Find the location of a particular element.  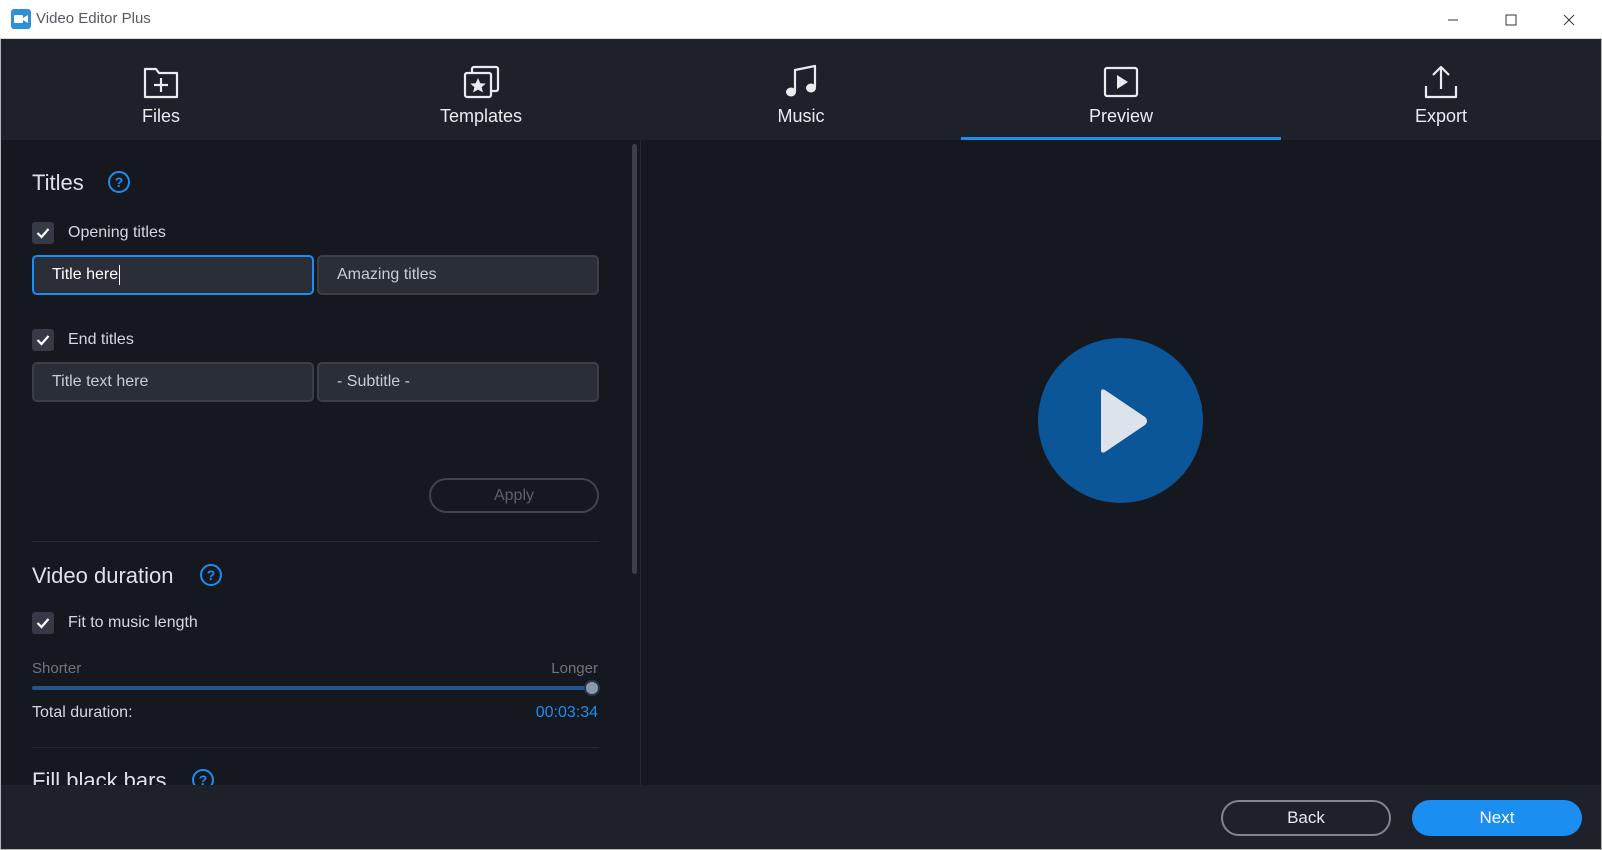

duration-help-icon: ? is located at coordinates (211, 575).